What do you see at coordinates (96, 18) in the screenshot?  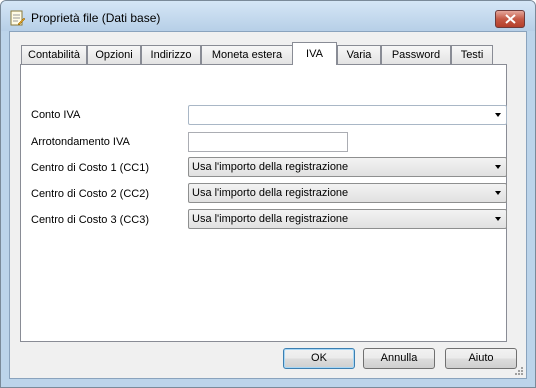 I see `window-title: Proprietà file (Dati base)` at bounding box center [96, 18].